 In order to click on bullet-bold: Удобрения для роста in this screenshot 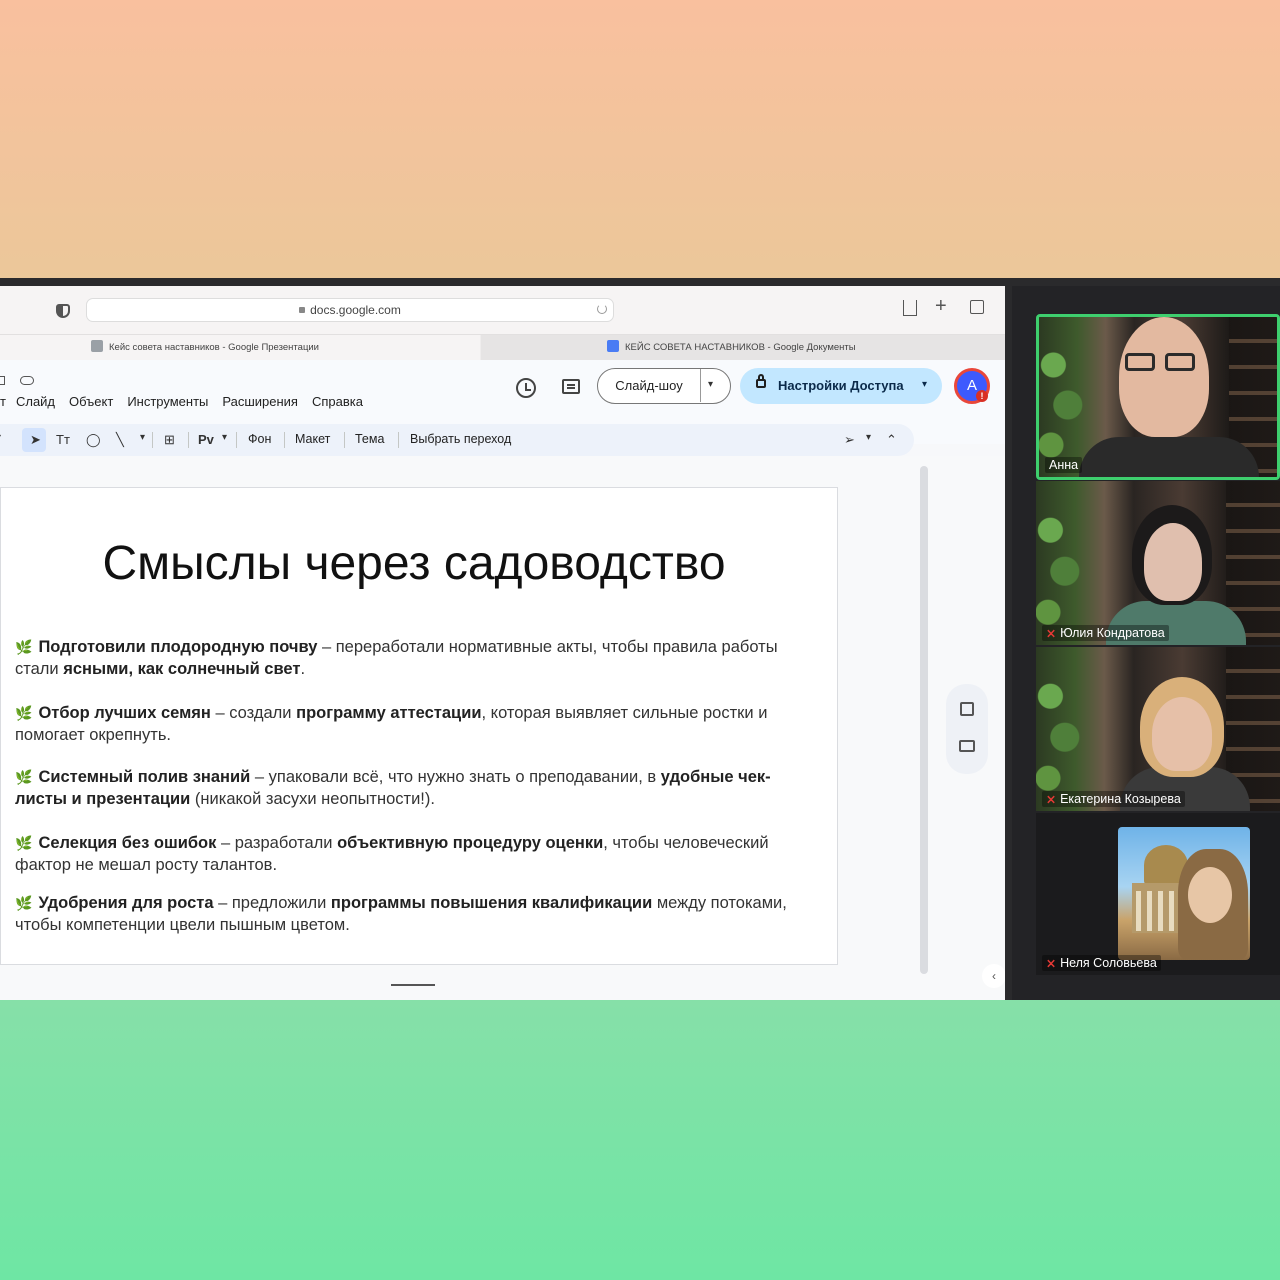, I will do `click(126, 903)`.